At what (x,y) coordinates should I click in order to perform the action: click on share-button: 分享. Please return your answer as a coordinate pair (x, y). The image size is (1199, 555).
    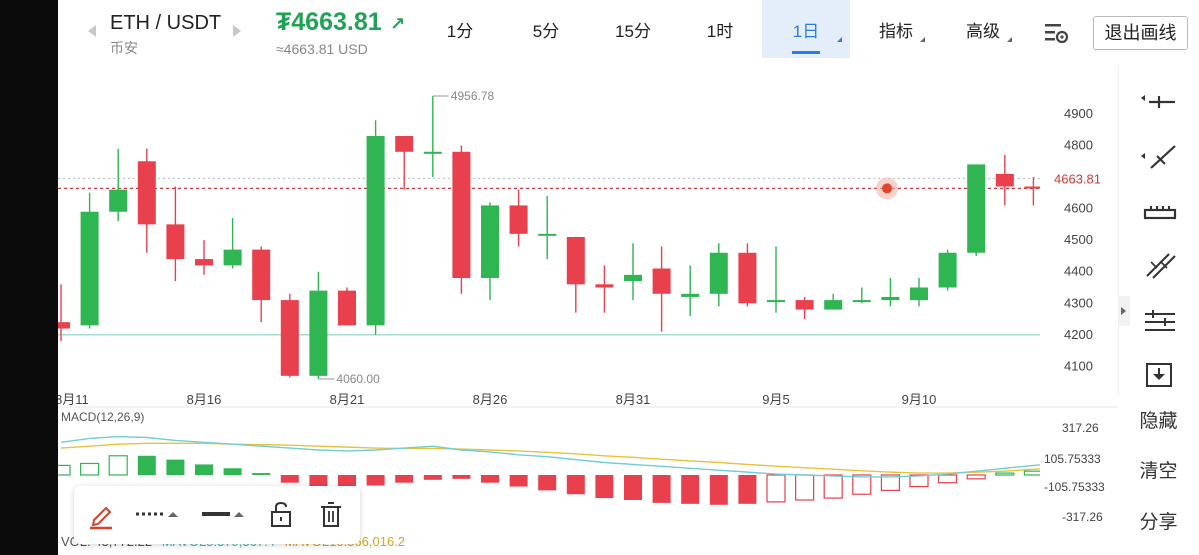
    Looking at the image, I should click on (1158, 520).